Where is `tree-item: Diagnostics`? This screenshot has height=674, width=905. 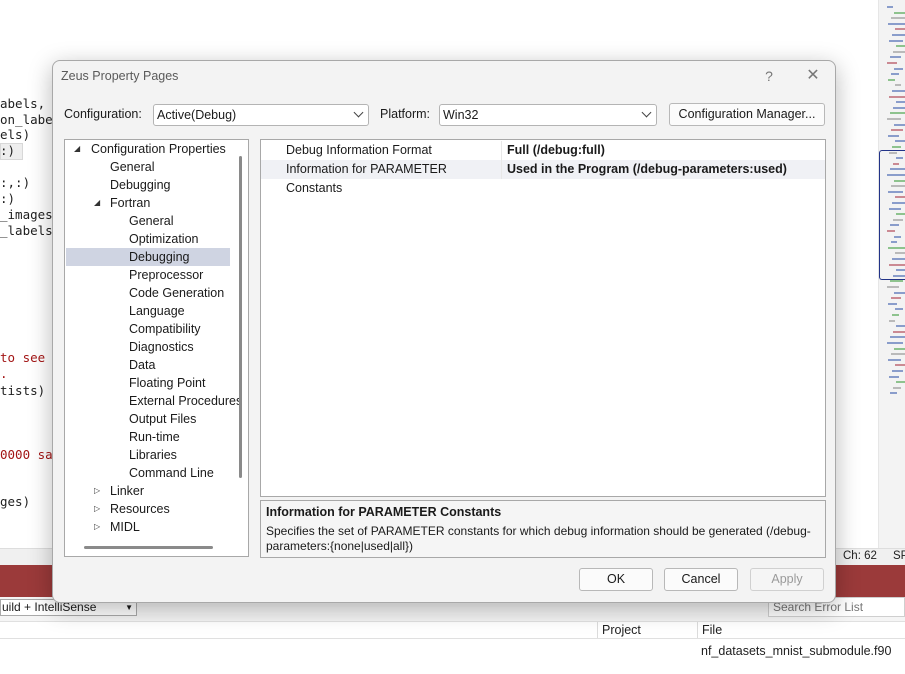
tree-item: Diagnostics is located at coordinates (148, 347).